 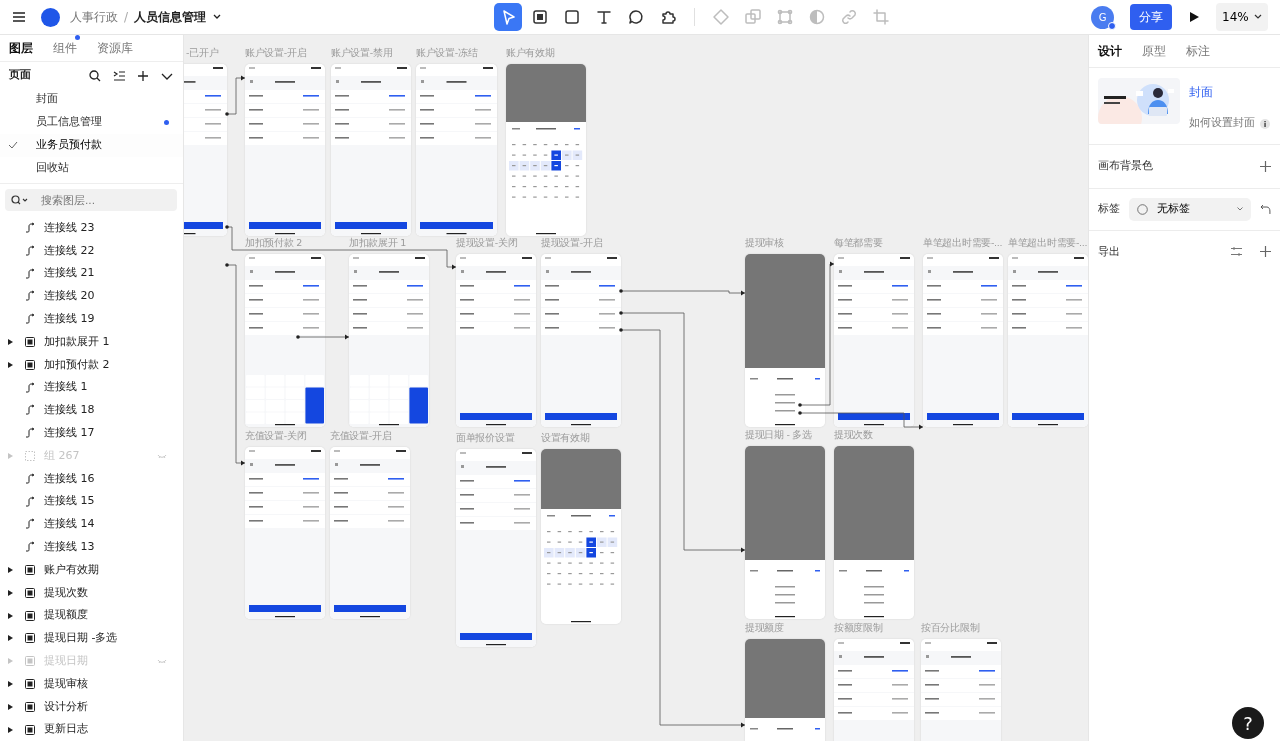 What do you see at coordinates (377, 243) in the screenshot?
I see `frame-title: 加扣款展开 1` at bounding box center [377, 243].